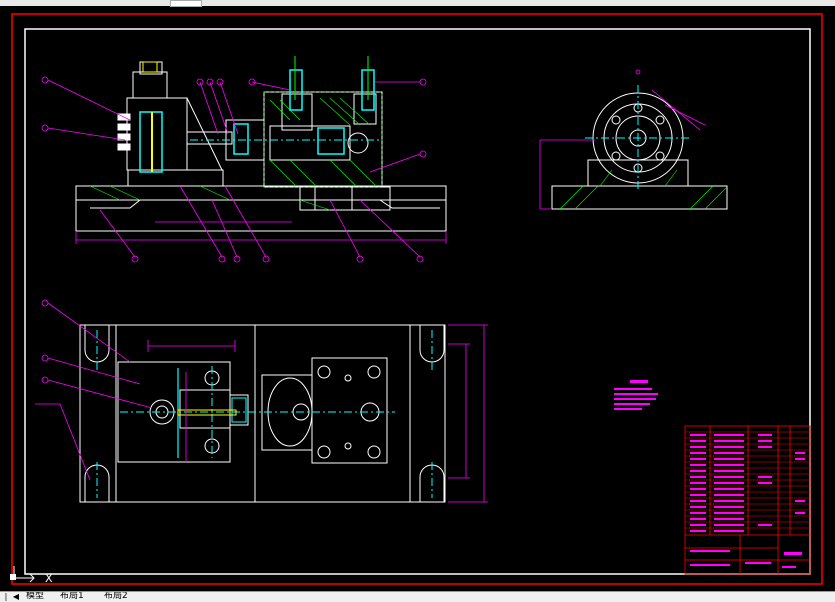  I want to click on ucs-axis-icon, so click(22, 574).